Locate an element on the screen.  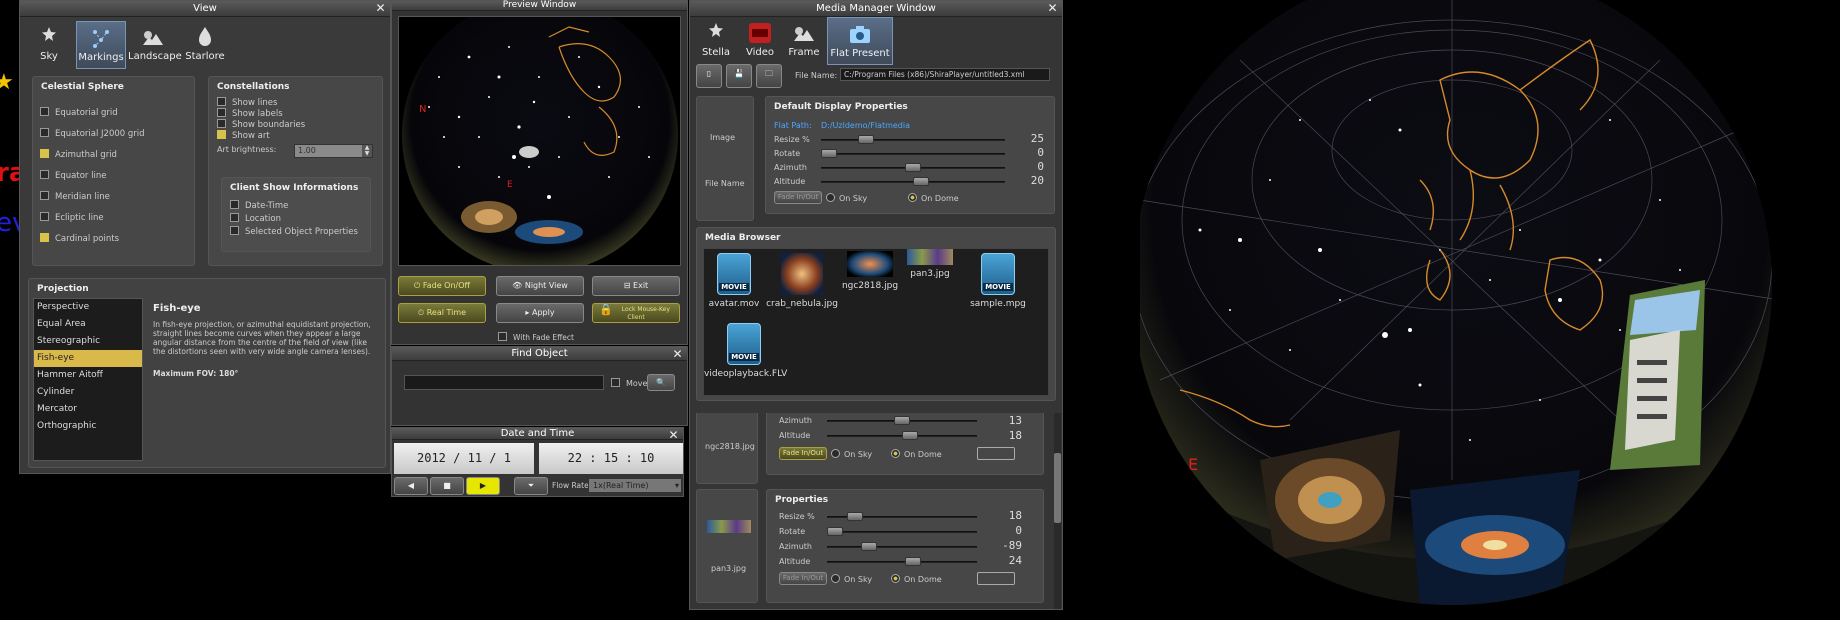
minute-value: 15 is located at coordinates (611, 458).